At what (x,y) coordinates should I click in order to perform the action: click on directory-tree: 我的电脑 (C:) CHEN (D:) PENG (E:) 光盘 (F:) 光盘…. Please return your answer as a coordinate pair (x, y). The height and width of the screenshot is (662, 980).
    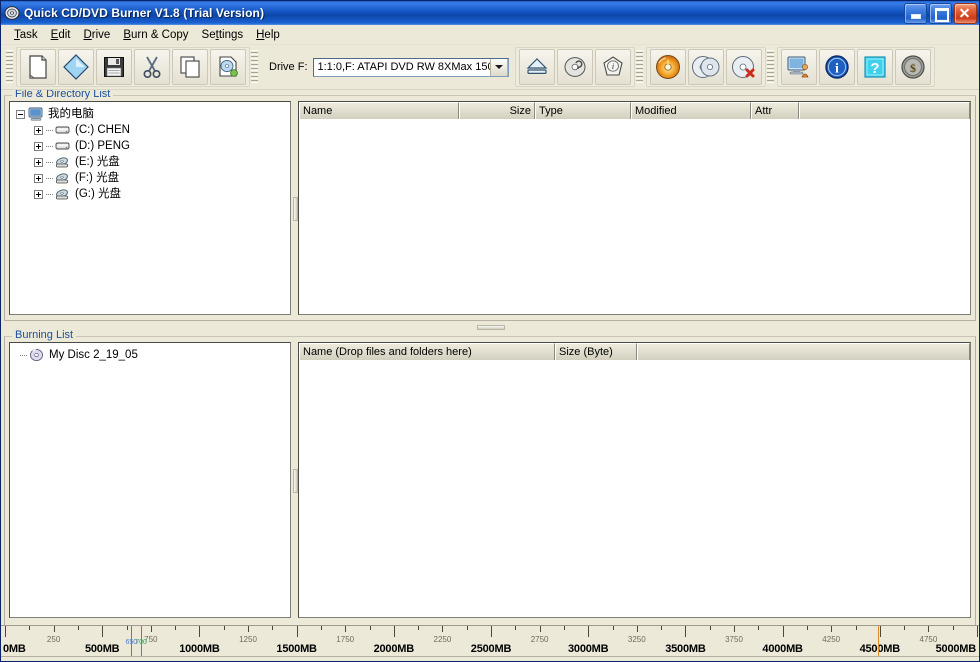
    Looking at the image, I should click on (150, 152).